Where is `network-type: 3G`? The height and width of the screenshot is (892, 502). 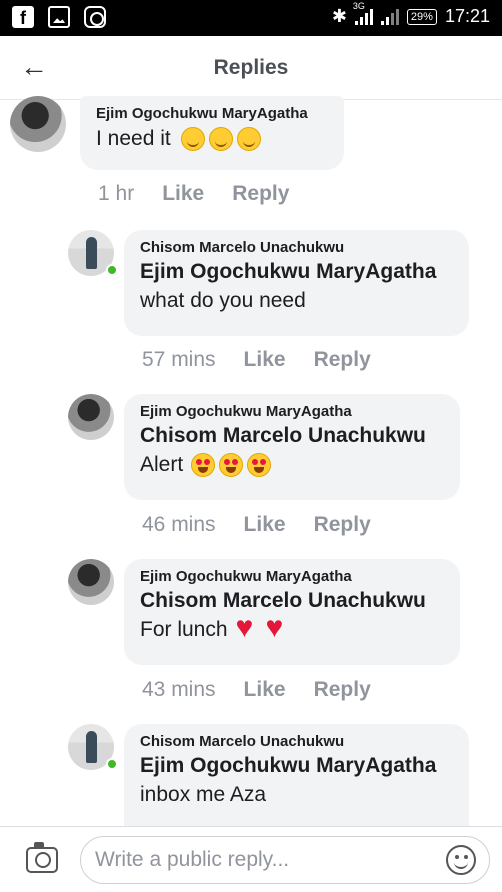
network-type: 3G is located at coordinates (358, 5).